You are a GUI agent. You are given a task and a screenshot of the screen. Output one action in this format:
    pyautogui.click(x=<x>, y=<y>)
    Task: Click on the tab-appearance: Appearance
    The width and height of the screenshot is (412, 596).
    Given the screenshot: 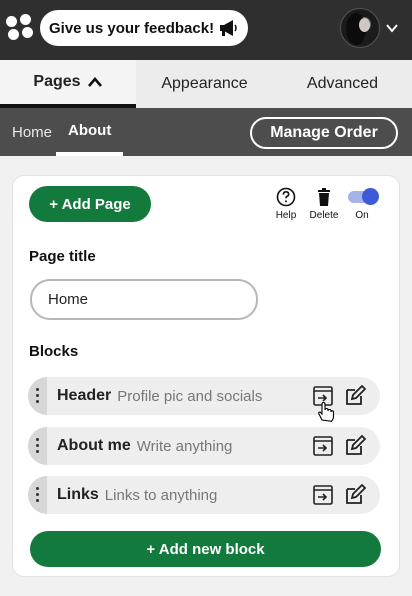 What is the action you would take?
    pyautogui.click(x=204, y=84)
    